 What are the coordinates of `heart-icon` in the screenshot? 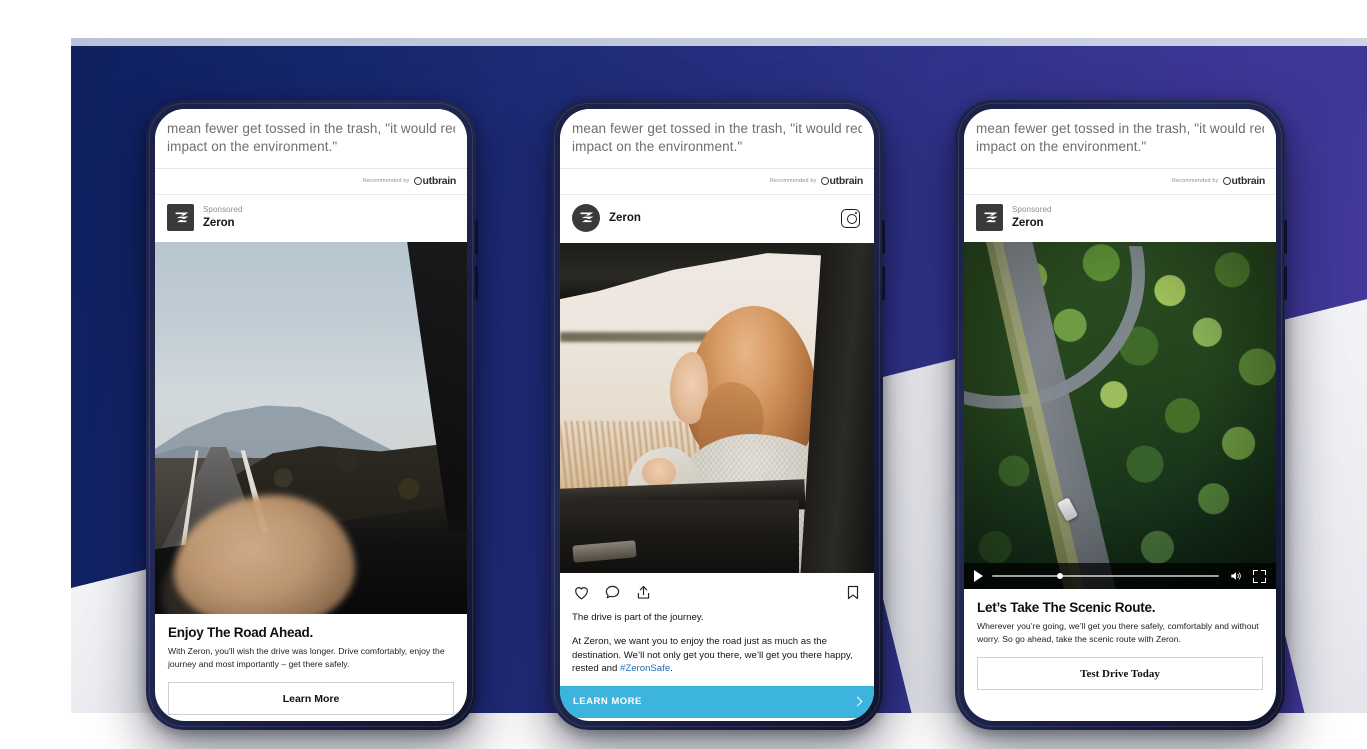 It's located at (581, 592).